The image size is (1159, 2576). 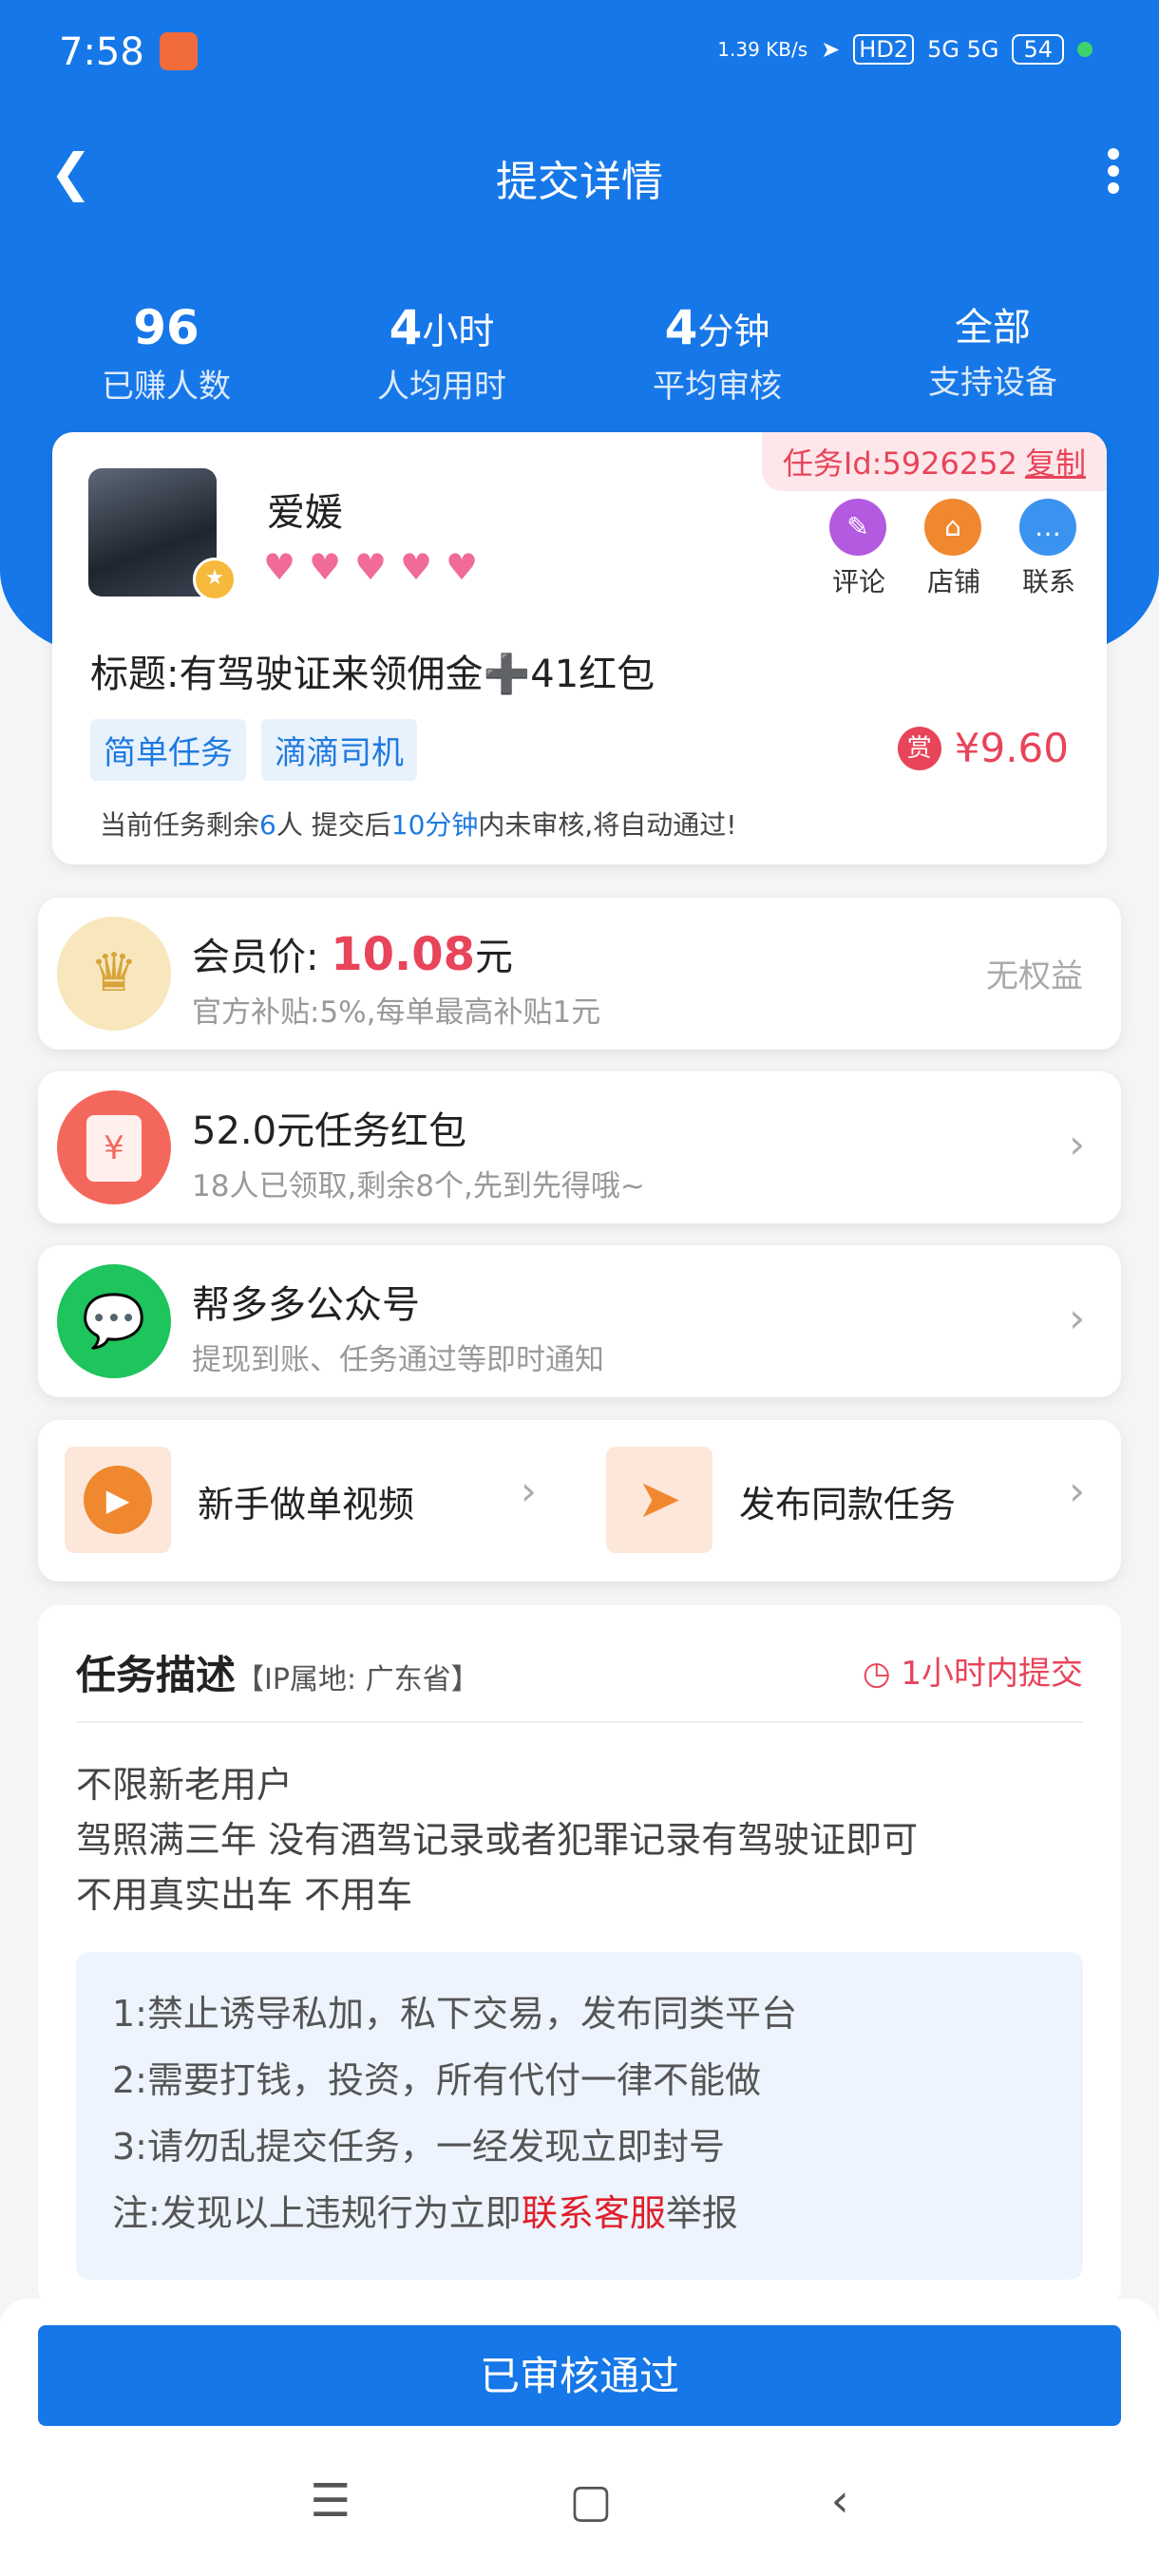 What do you see at coordinates (441, 387) in the screenshot?
I see `stat-label: 人均用时` at bounding box center [441, 387].